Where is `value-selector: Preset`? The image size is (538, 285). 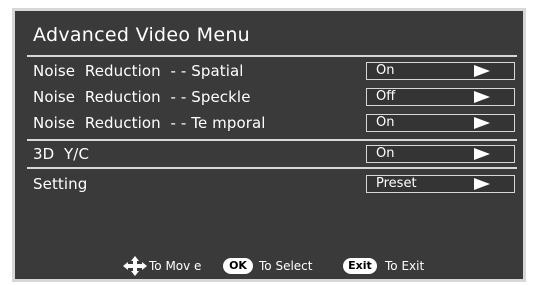
value-selector: Preset is located at coordinates (440, 184).